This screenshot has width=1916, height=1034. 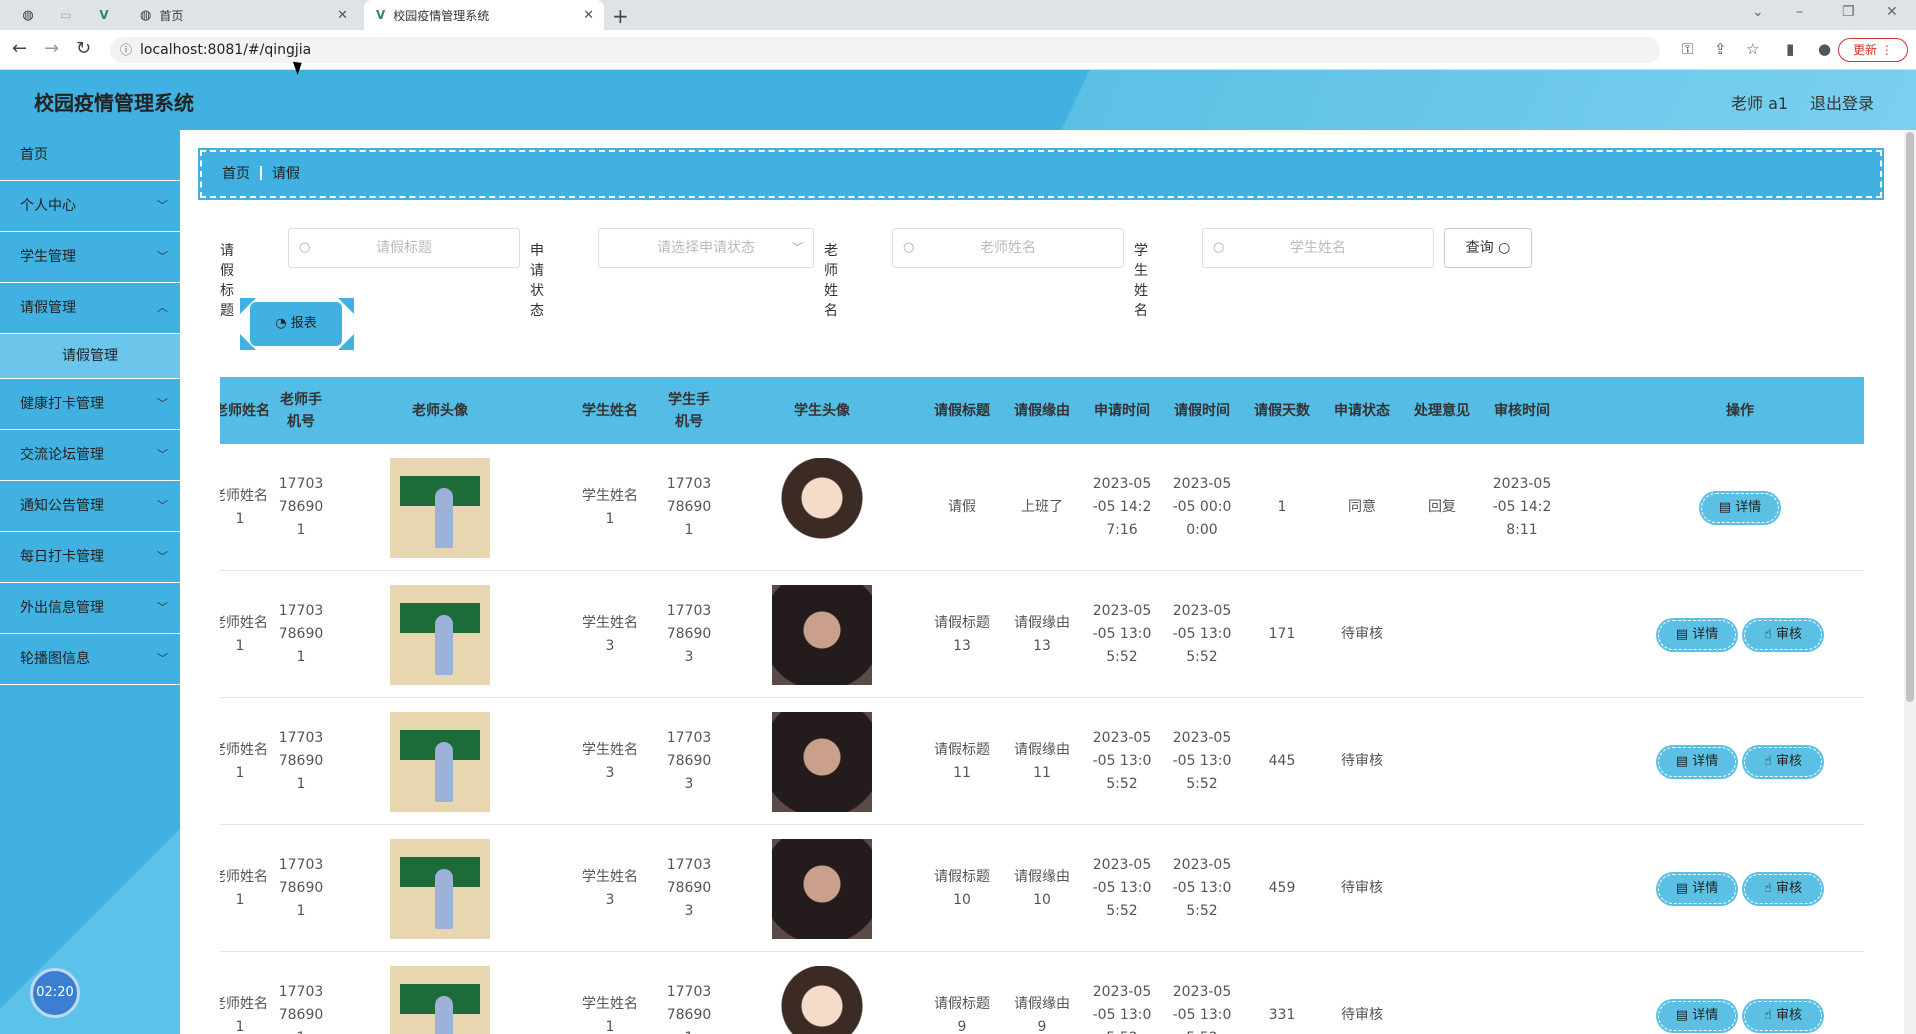 What do you see at coordinates (1442, 507) in the screenshot?
I see `cell-opinion: 回复` at bounding box center [1442, 507].